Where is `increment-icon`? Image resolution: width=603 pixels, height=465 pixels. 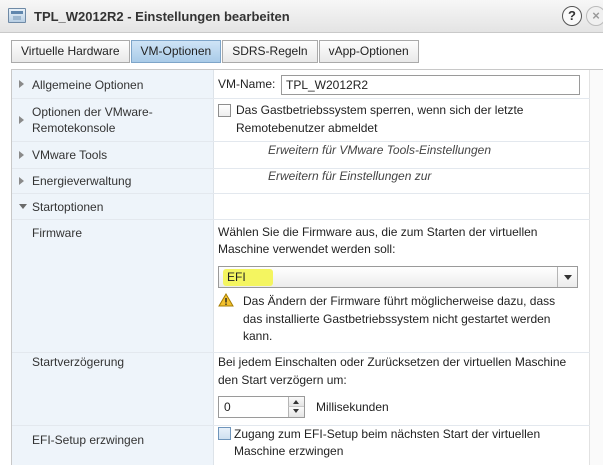 increment-icon is located at coordinates (296, 402).